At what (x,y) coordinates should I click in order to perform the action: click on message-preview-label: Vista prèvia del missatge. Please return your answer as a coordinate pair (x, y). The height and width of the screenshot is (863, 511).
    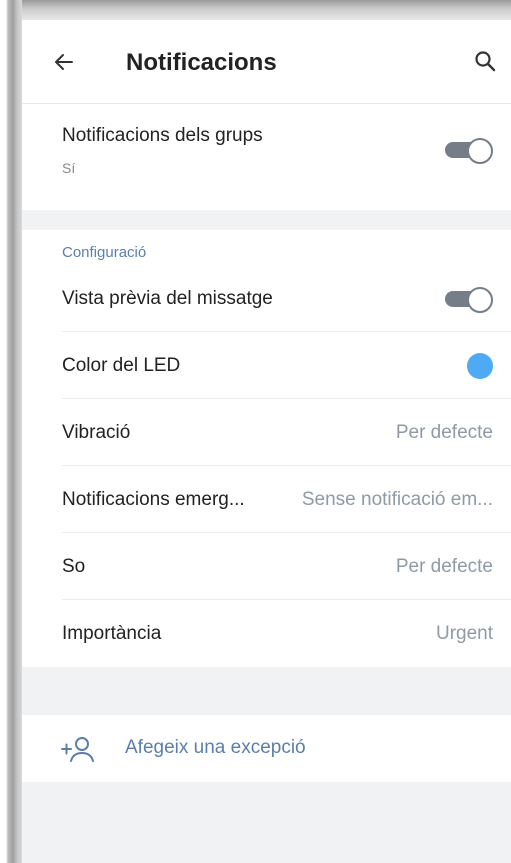
    Looking at the image, I should click on (167, 298).